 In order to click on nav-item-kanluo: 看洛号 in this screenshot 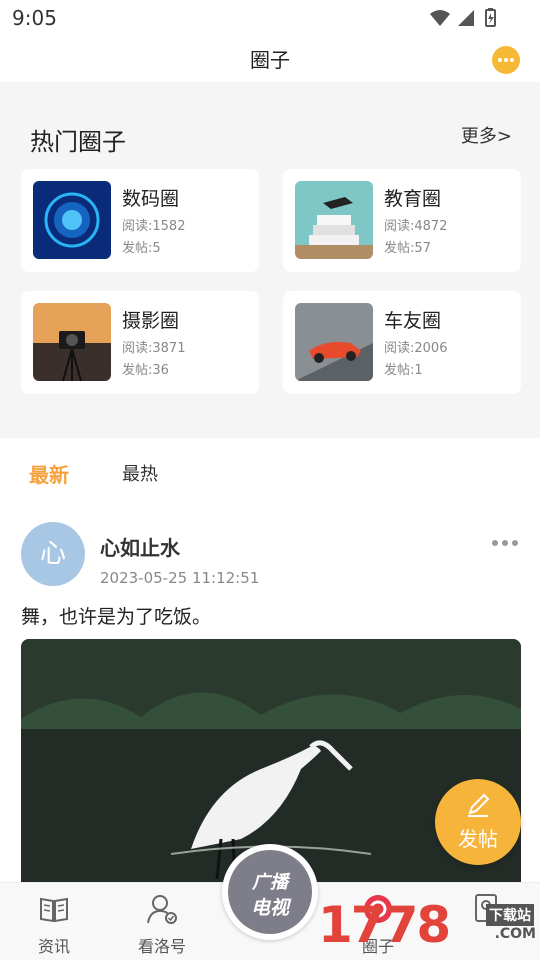, I will do `click(162, 921)`.